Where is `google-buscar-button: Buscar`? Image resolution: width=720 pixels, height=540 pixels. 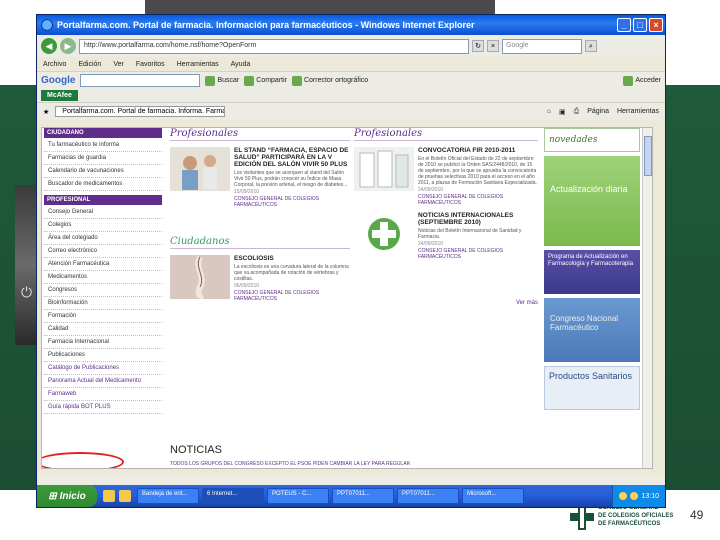
google-buscar-button: Buscar is located at coordinates (222, 80).